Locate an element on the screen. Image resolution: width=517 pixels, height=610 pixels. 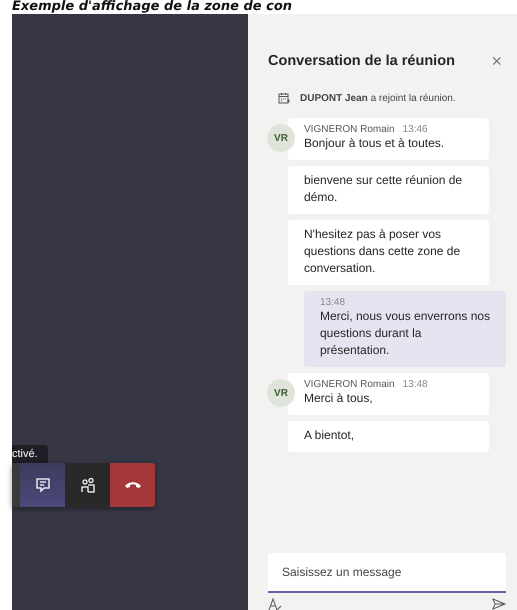
message-input: Saisissez un message is located at coordinates (387, 573).